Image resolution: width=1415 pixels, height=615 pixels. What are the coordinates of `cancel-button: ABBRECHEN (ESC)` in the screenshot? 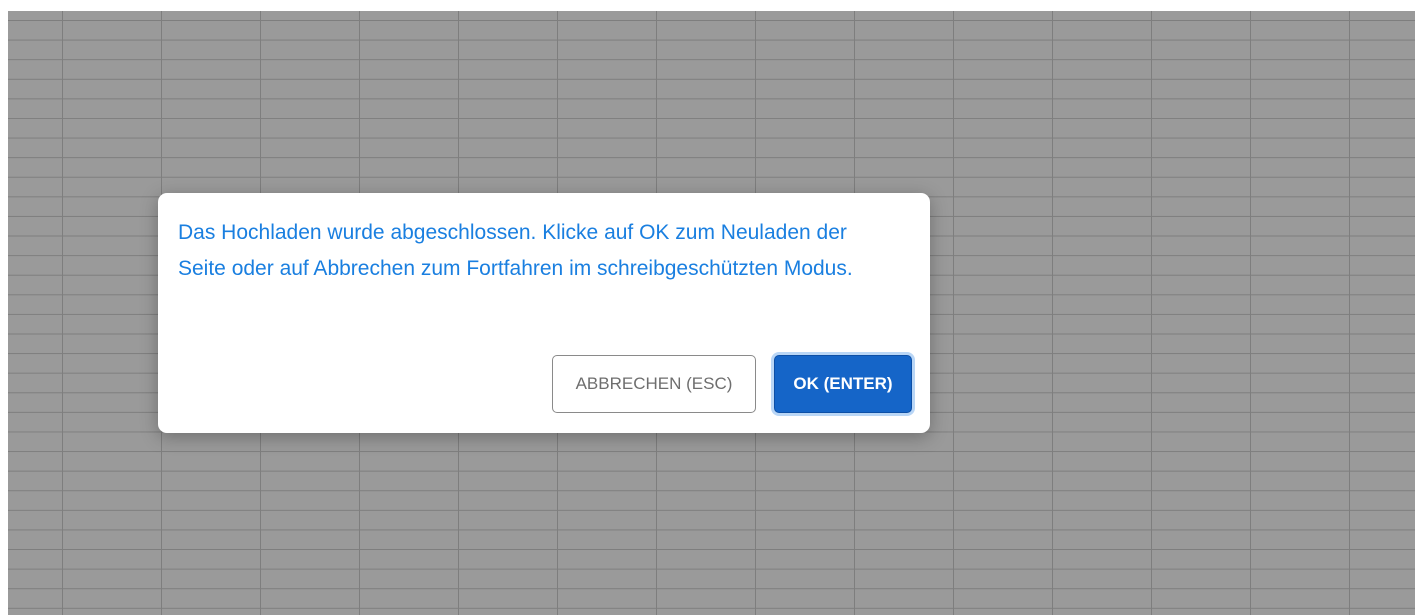 It's located at (654, 384).